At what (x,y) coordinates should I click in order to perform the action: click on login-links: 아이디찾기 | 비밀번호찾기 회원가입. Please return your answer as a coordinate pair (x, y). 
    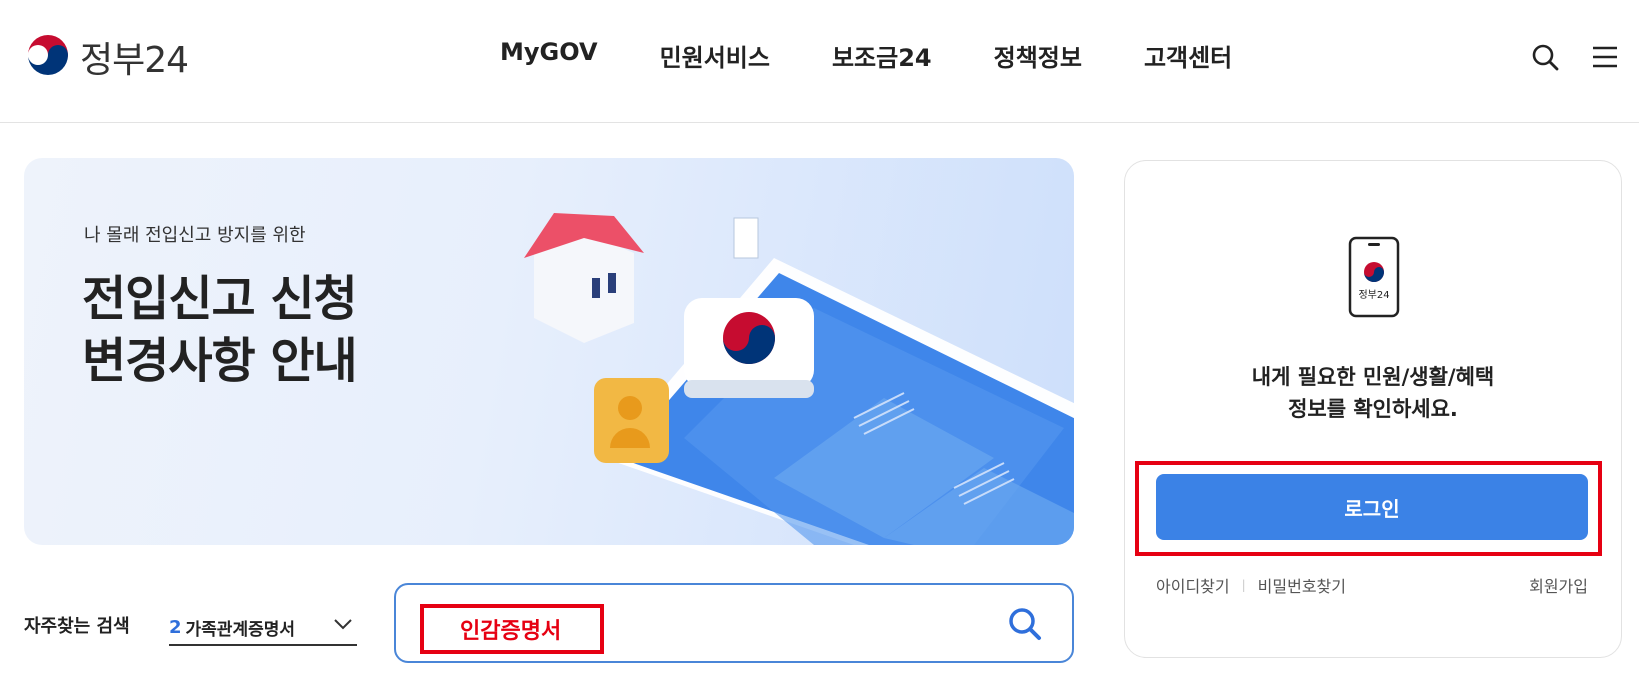
    Looking at the image, I should click on (1372, 585).